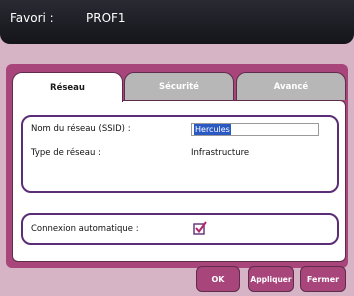 The image size is (354, 296). Describe the element at coordinates (200, 228) in the screenshot. I see `auto-connect-checkbox` at that location.